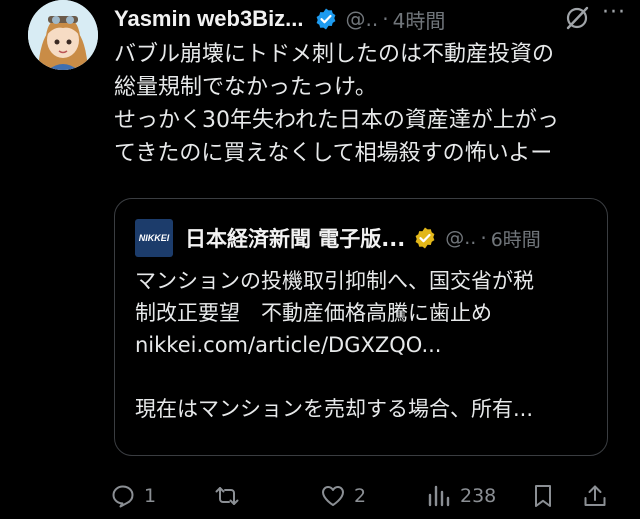  What do you see at coordinates (419, 19) in the screenshot?
I see `tweet-time: 4時間` at bounding box center [419, 19].